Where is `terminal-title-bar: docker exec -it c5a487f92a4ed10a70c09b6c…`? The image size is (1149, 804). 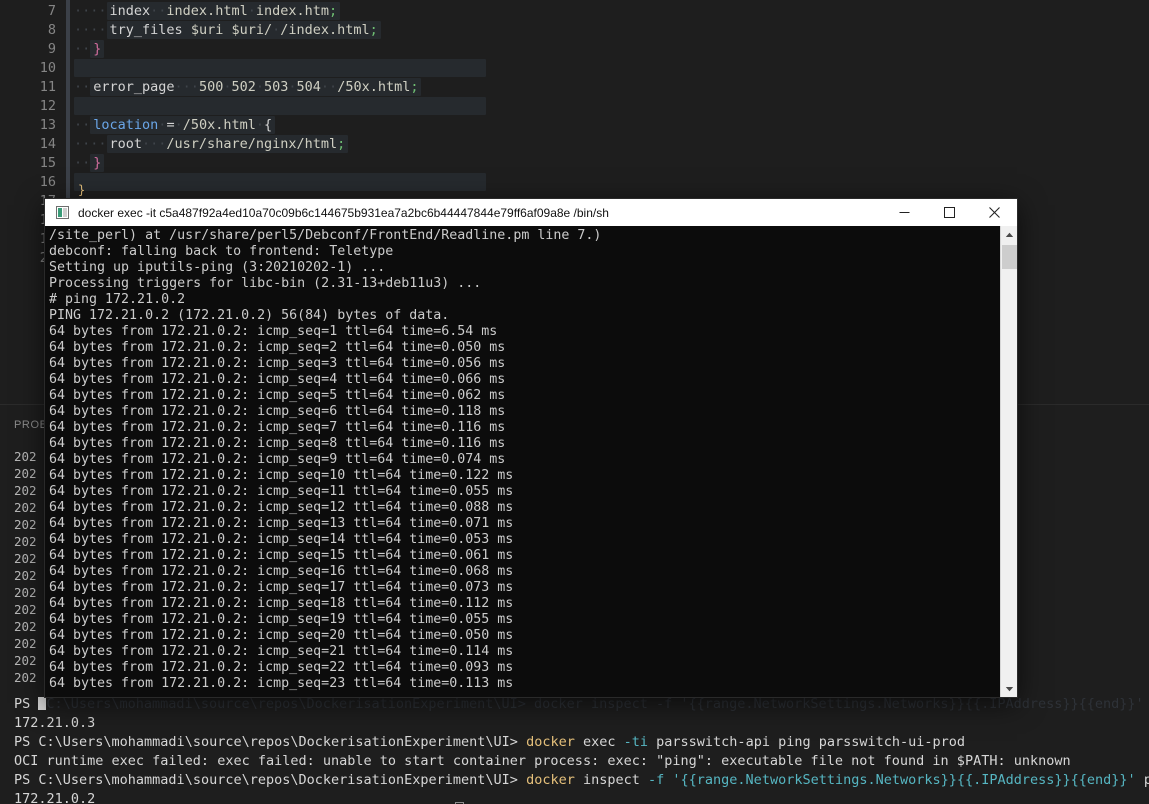 terminal-title-bar: docker exec -it c5a487f92a4ed10a70c09b6c… is located at coordinates (531, 212).